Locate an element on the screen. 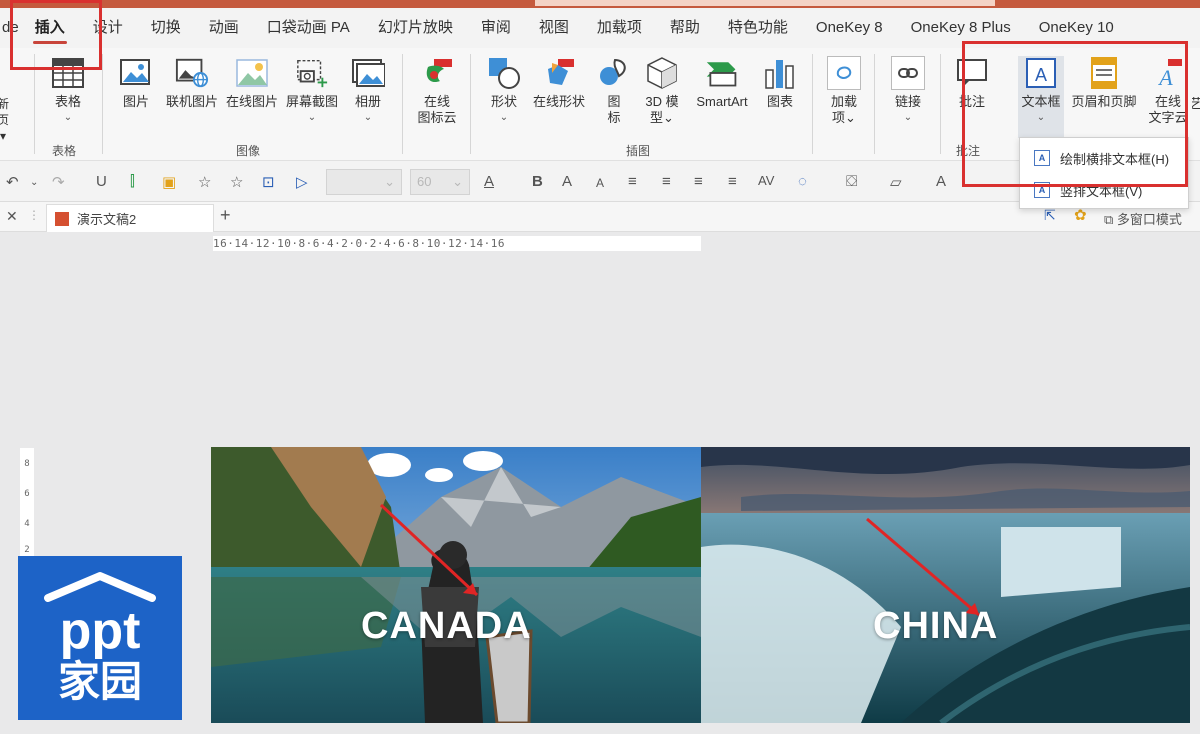 The height and width of the screenshot is (734, 1200). ppt-file-icon is located at coordinates (62, 218).